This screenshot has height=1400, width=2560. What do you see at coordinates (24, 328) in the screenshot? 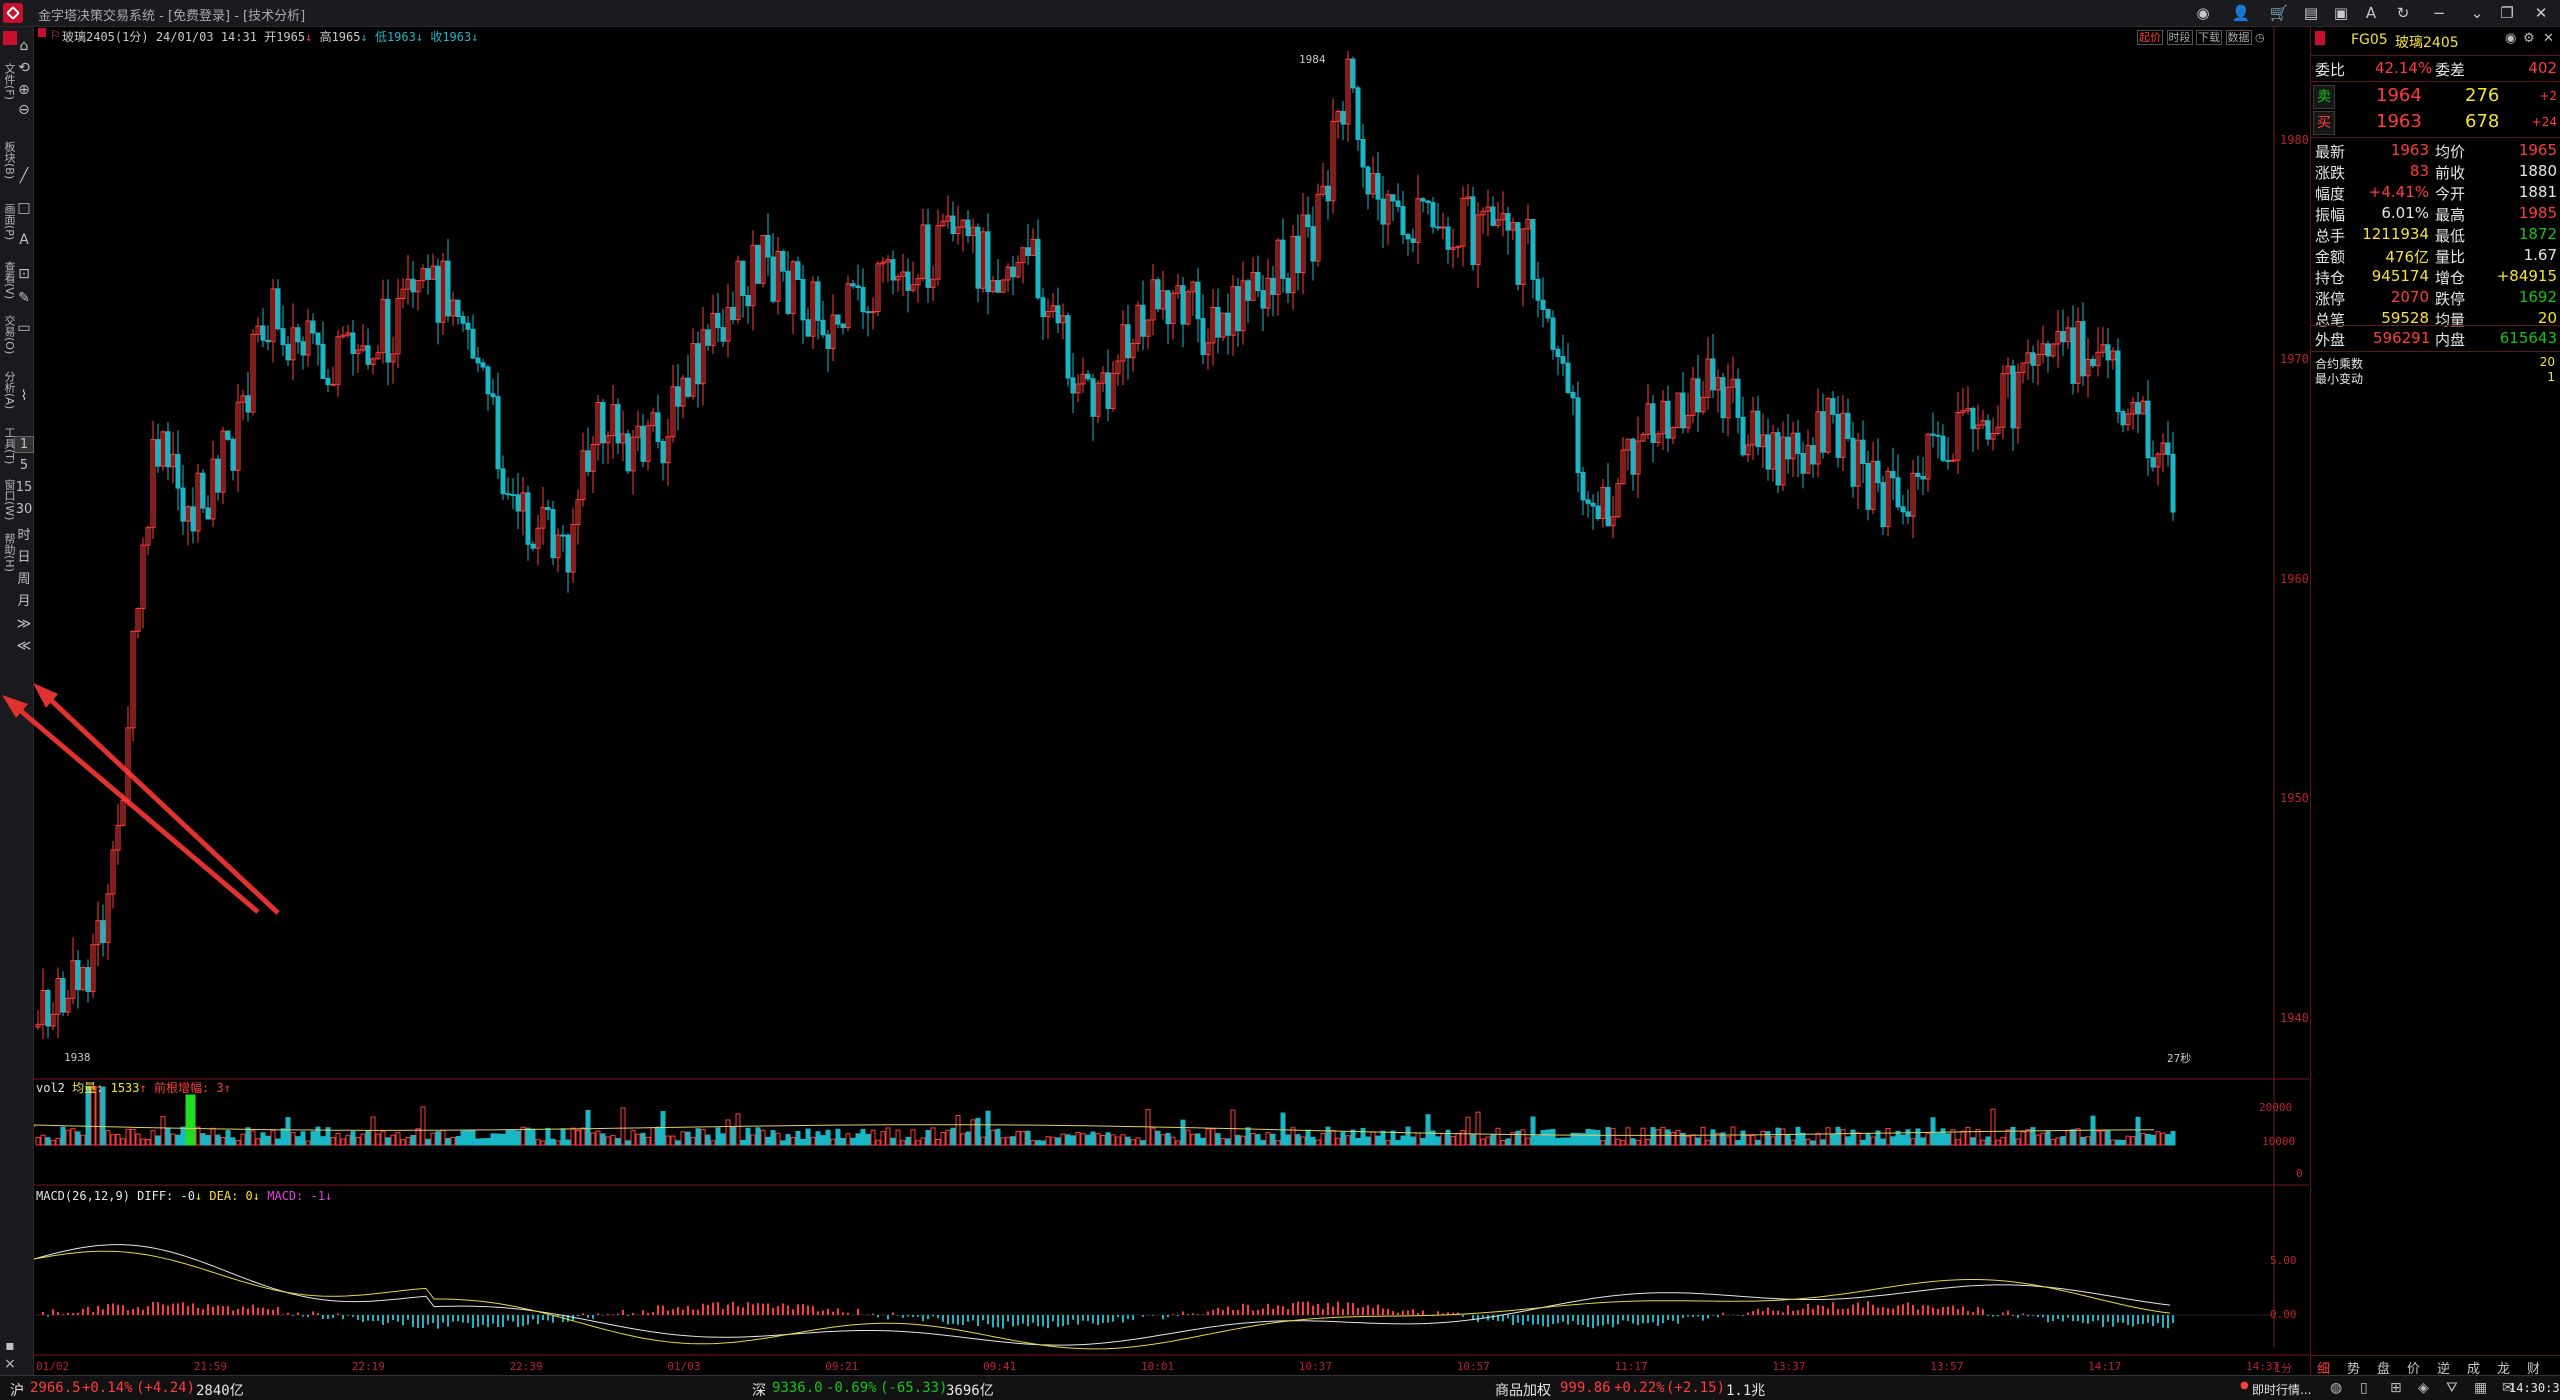
I see `save-icon: ▭` at bounding box center [24, 328].